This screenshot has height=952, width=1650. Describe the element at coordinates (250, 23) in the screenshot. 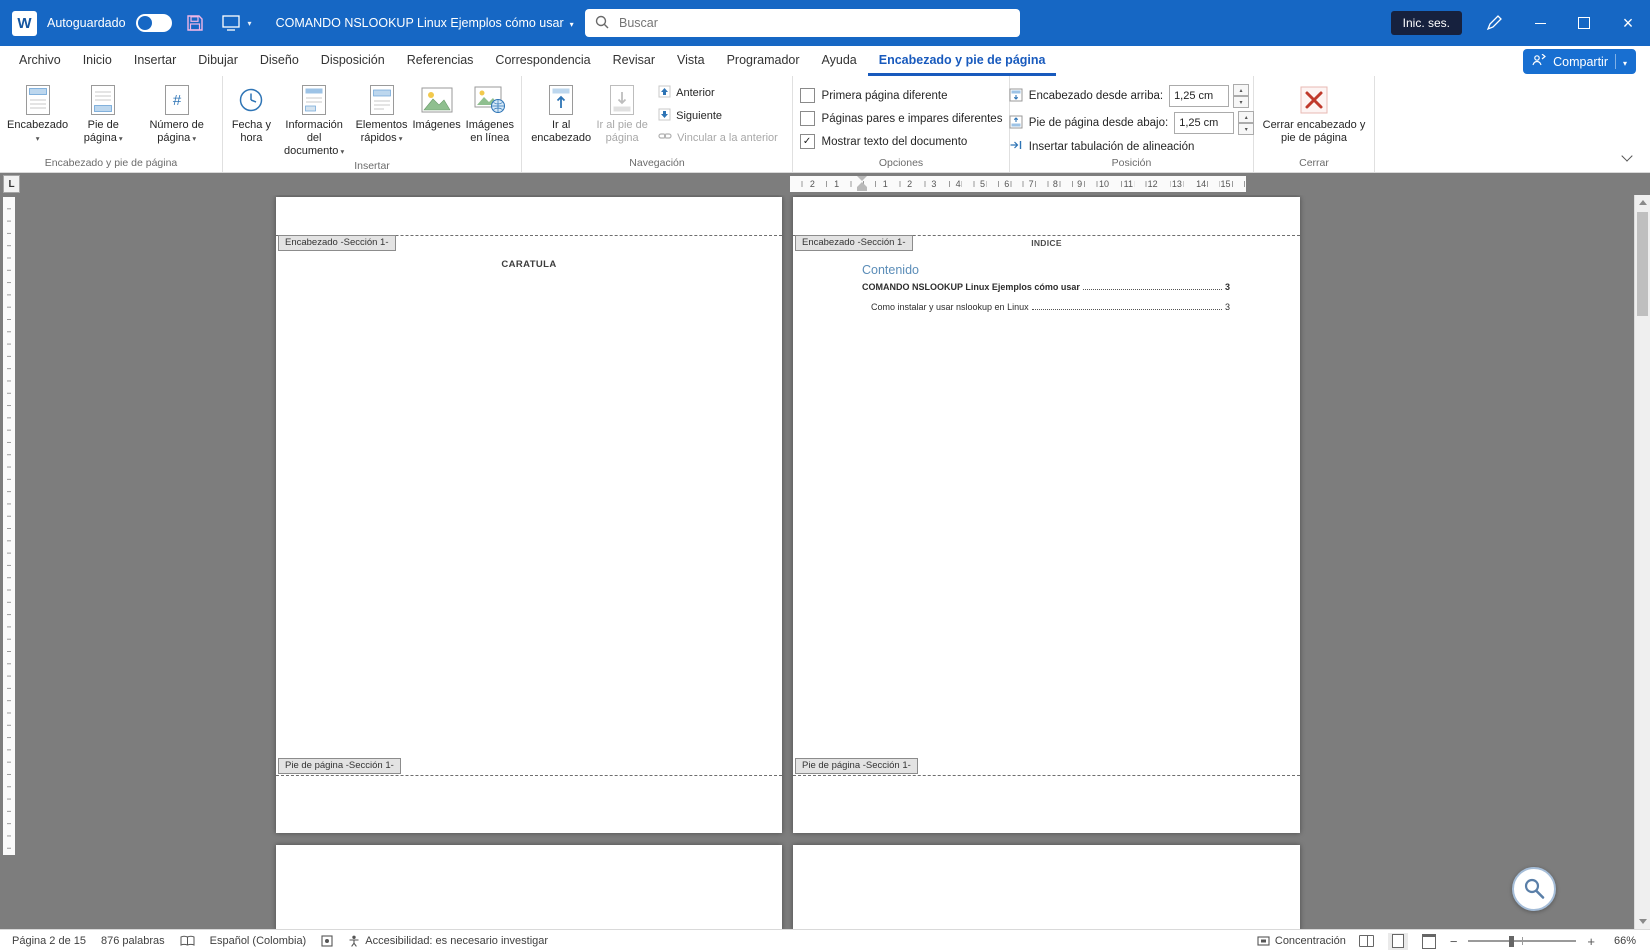

I see `qat-dropdown-icon` at that location.